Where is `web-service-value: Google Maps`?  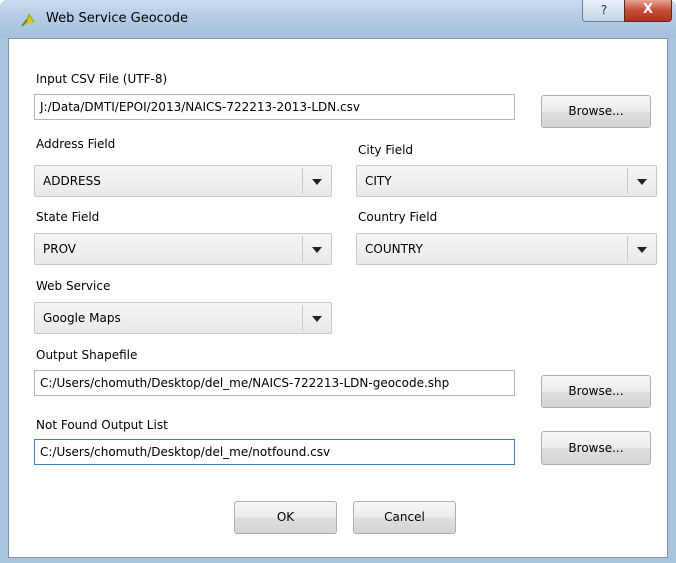
web-service-value: Google Maps is located at coordinates (82, 318).